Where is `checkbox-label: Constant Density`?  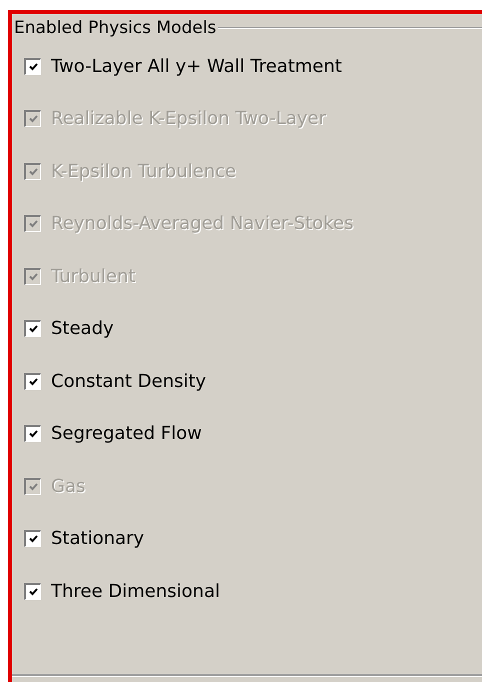 checkbox-label: Constant Density is located at coordinates (128, 381).